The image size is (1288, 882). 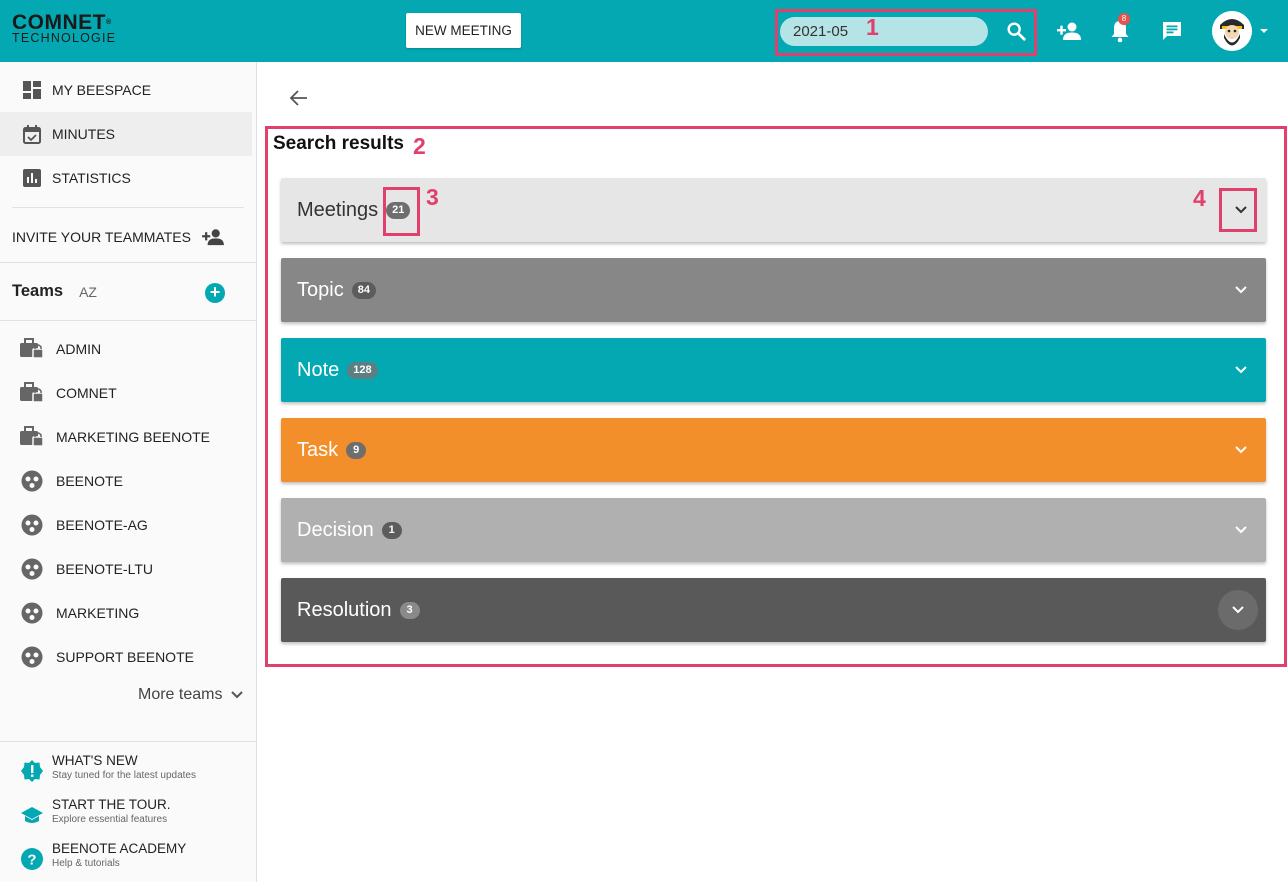 What do you see at coordinates (32, 815) in the screenshot?
I see `graduation-cap-icon` at bounding box center [32, 815].